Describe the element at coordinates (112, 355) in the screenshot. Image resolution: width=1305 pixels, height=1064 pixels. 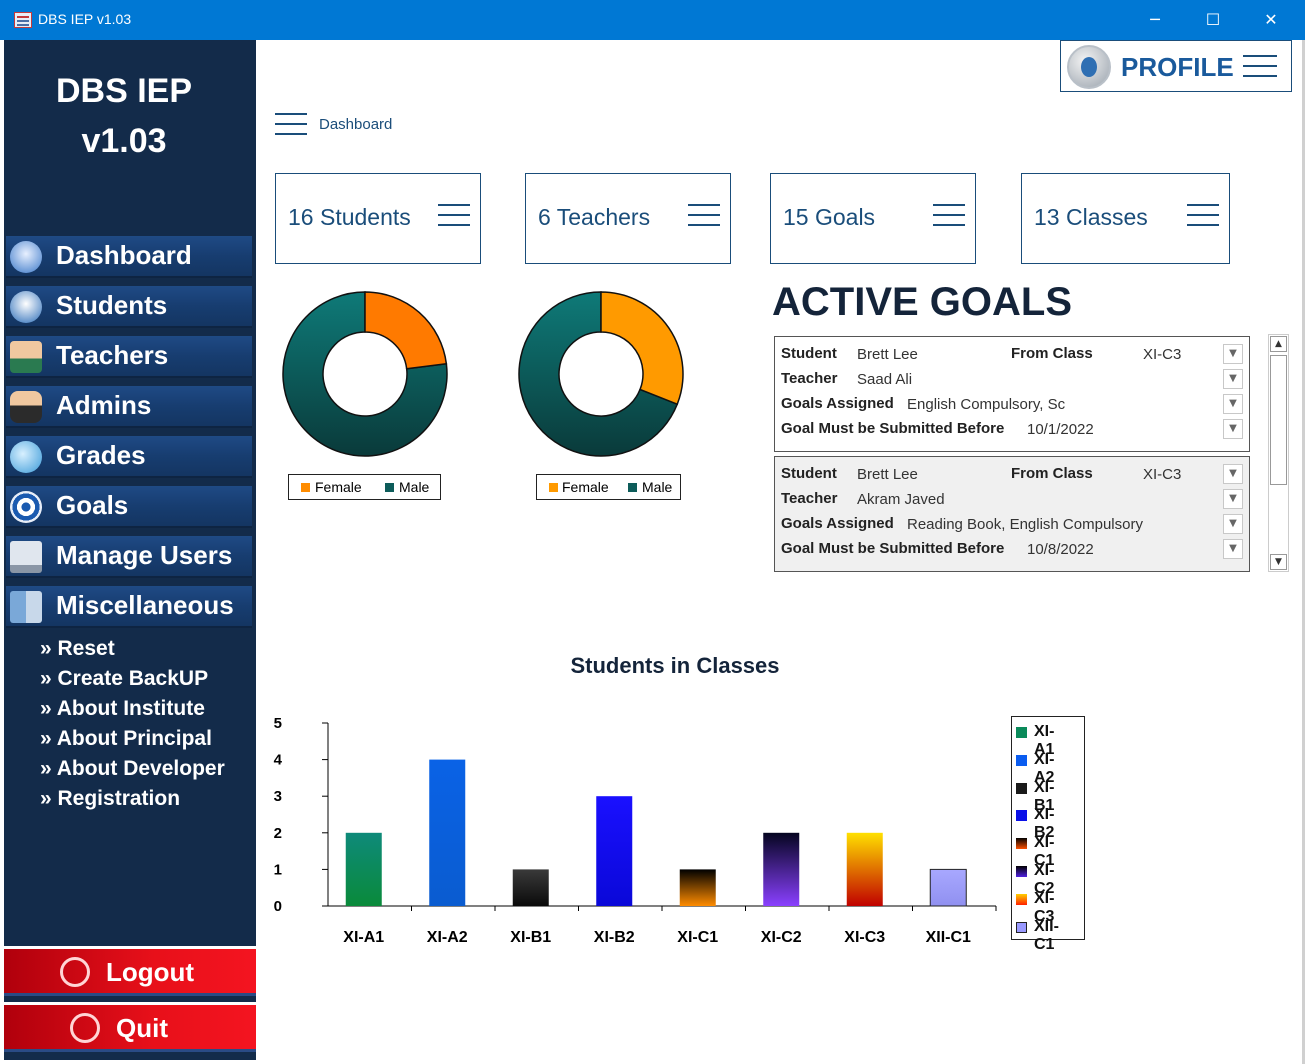
I see `nav-teachers-label: Teachers` at that location.